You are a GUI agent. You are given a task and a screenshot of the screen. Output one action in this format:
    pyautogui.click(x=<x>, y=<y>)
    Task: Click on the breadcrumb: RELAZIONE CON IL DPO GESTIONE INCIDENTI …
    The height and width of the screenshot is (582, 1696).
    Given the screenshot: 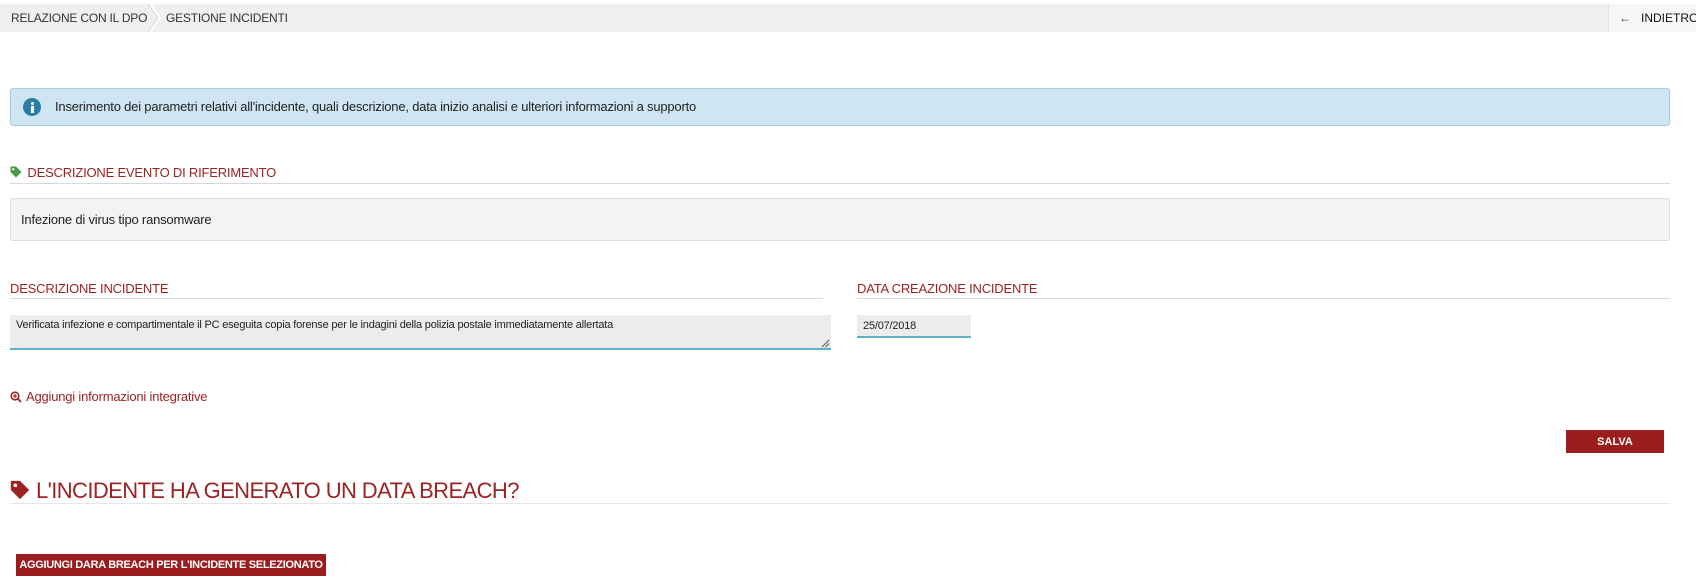 What is the action you would take?
    pyautogui.click(x=848, y=18)
    